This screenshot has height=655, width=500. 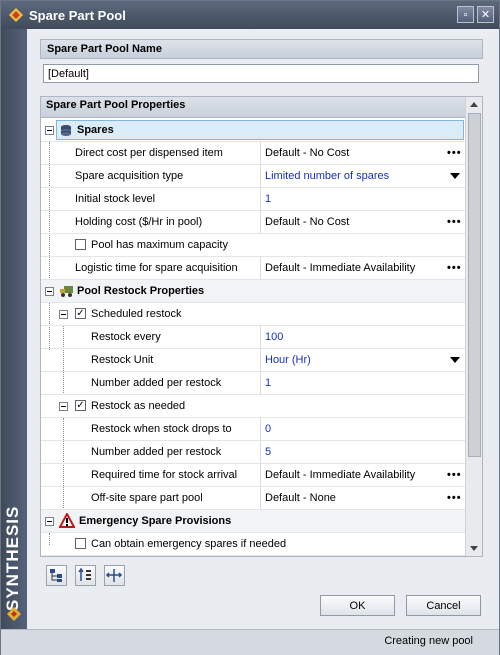 I want to click on max-capacity-checkbox, so click(x=80, y=244).